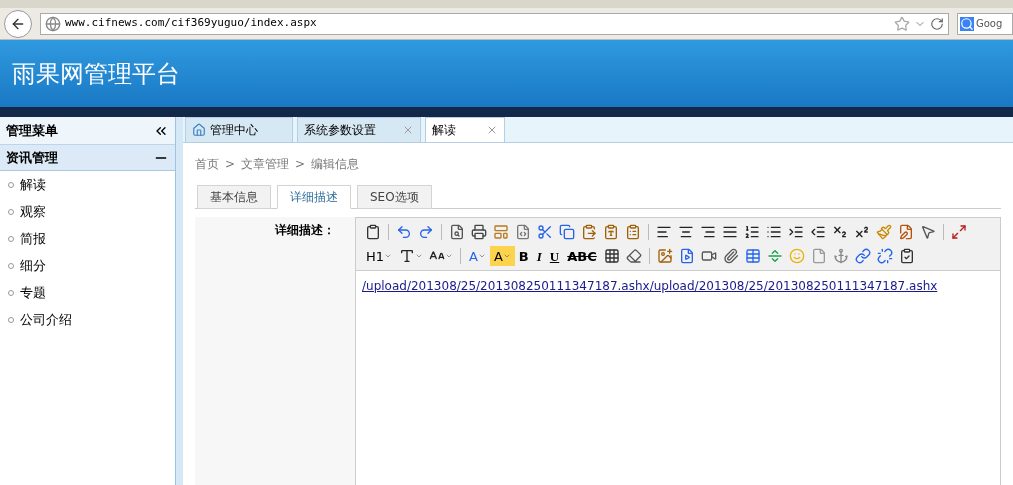  What do you see at coordinates (818, 256) in the screenshot?
I see `page-icon` at bounding box center [818, 256].